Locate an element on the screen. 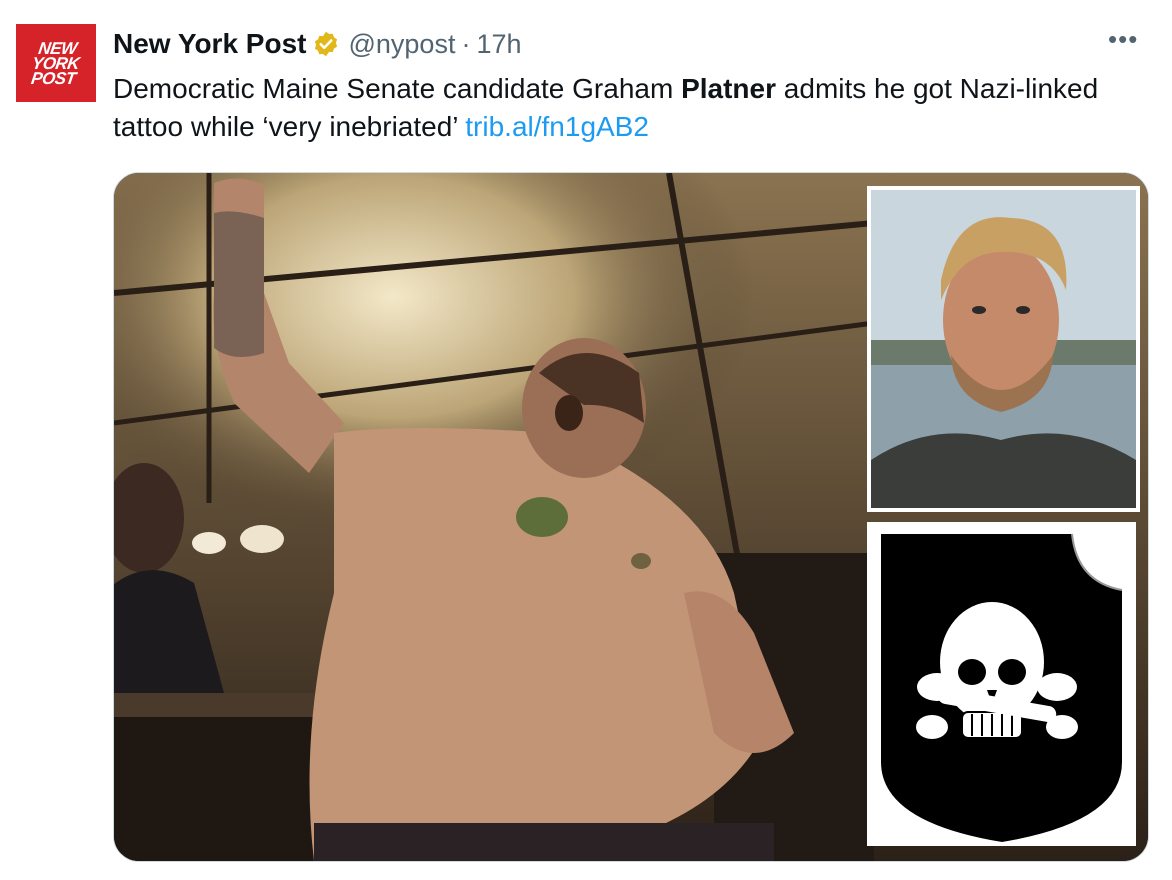  more-options-icon: ••• is located at coordinates (1123, 39).